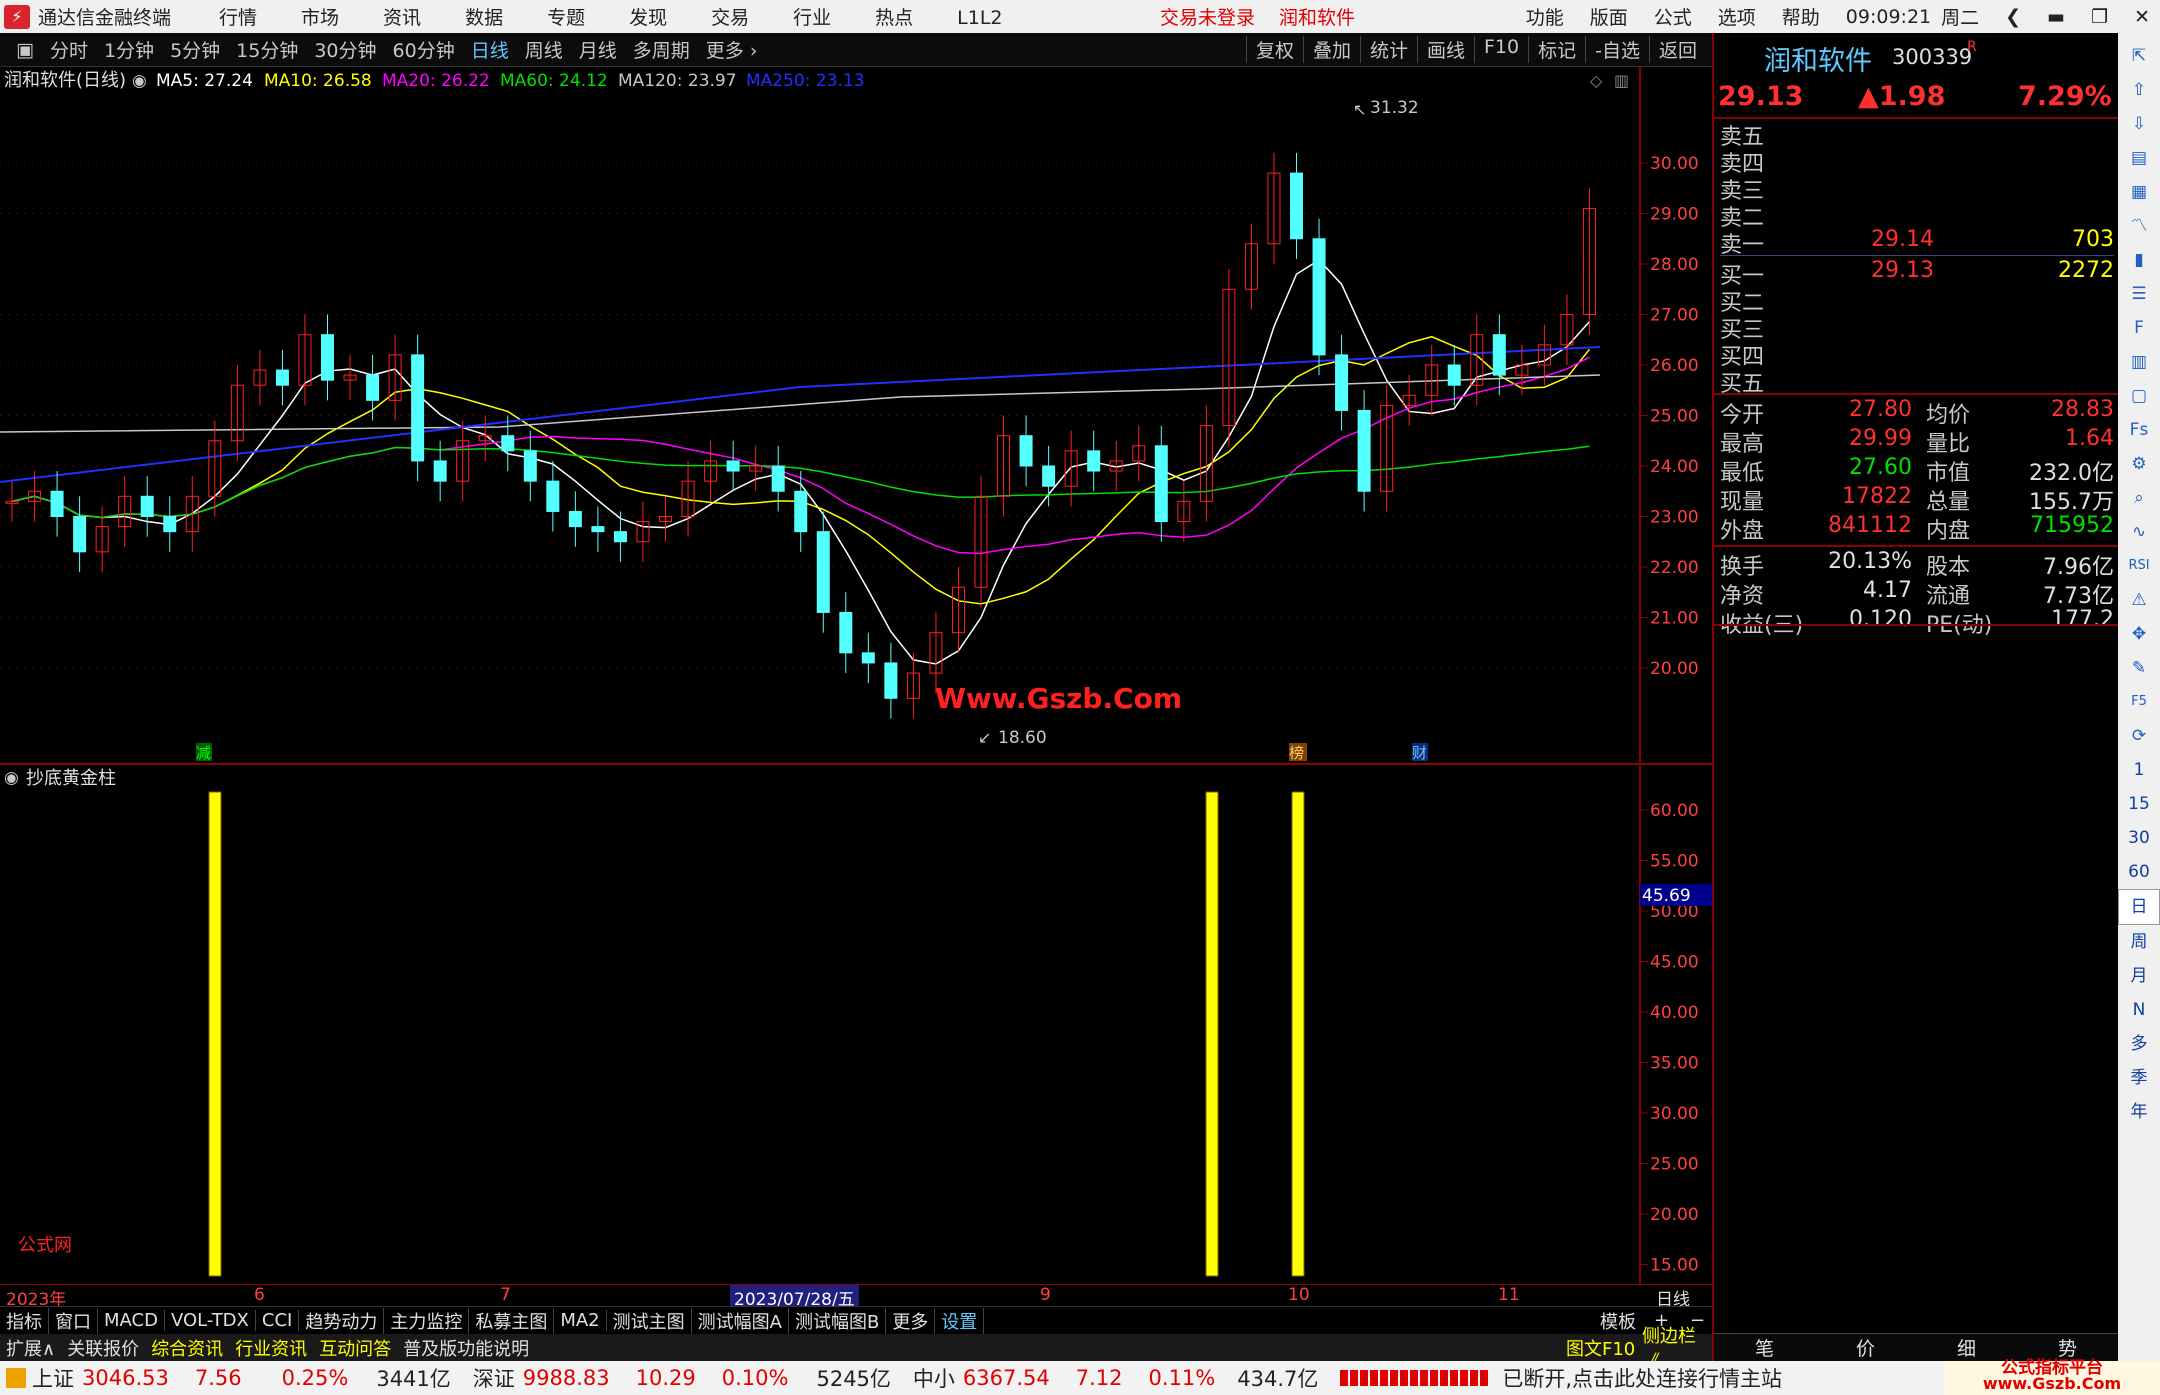 This screenshot has height=1395, width=2160. I want to click on tab: MACD, so click(131, 1320).